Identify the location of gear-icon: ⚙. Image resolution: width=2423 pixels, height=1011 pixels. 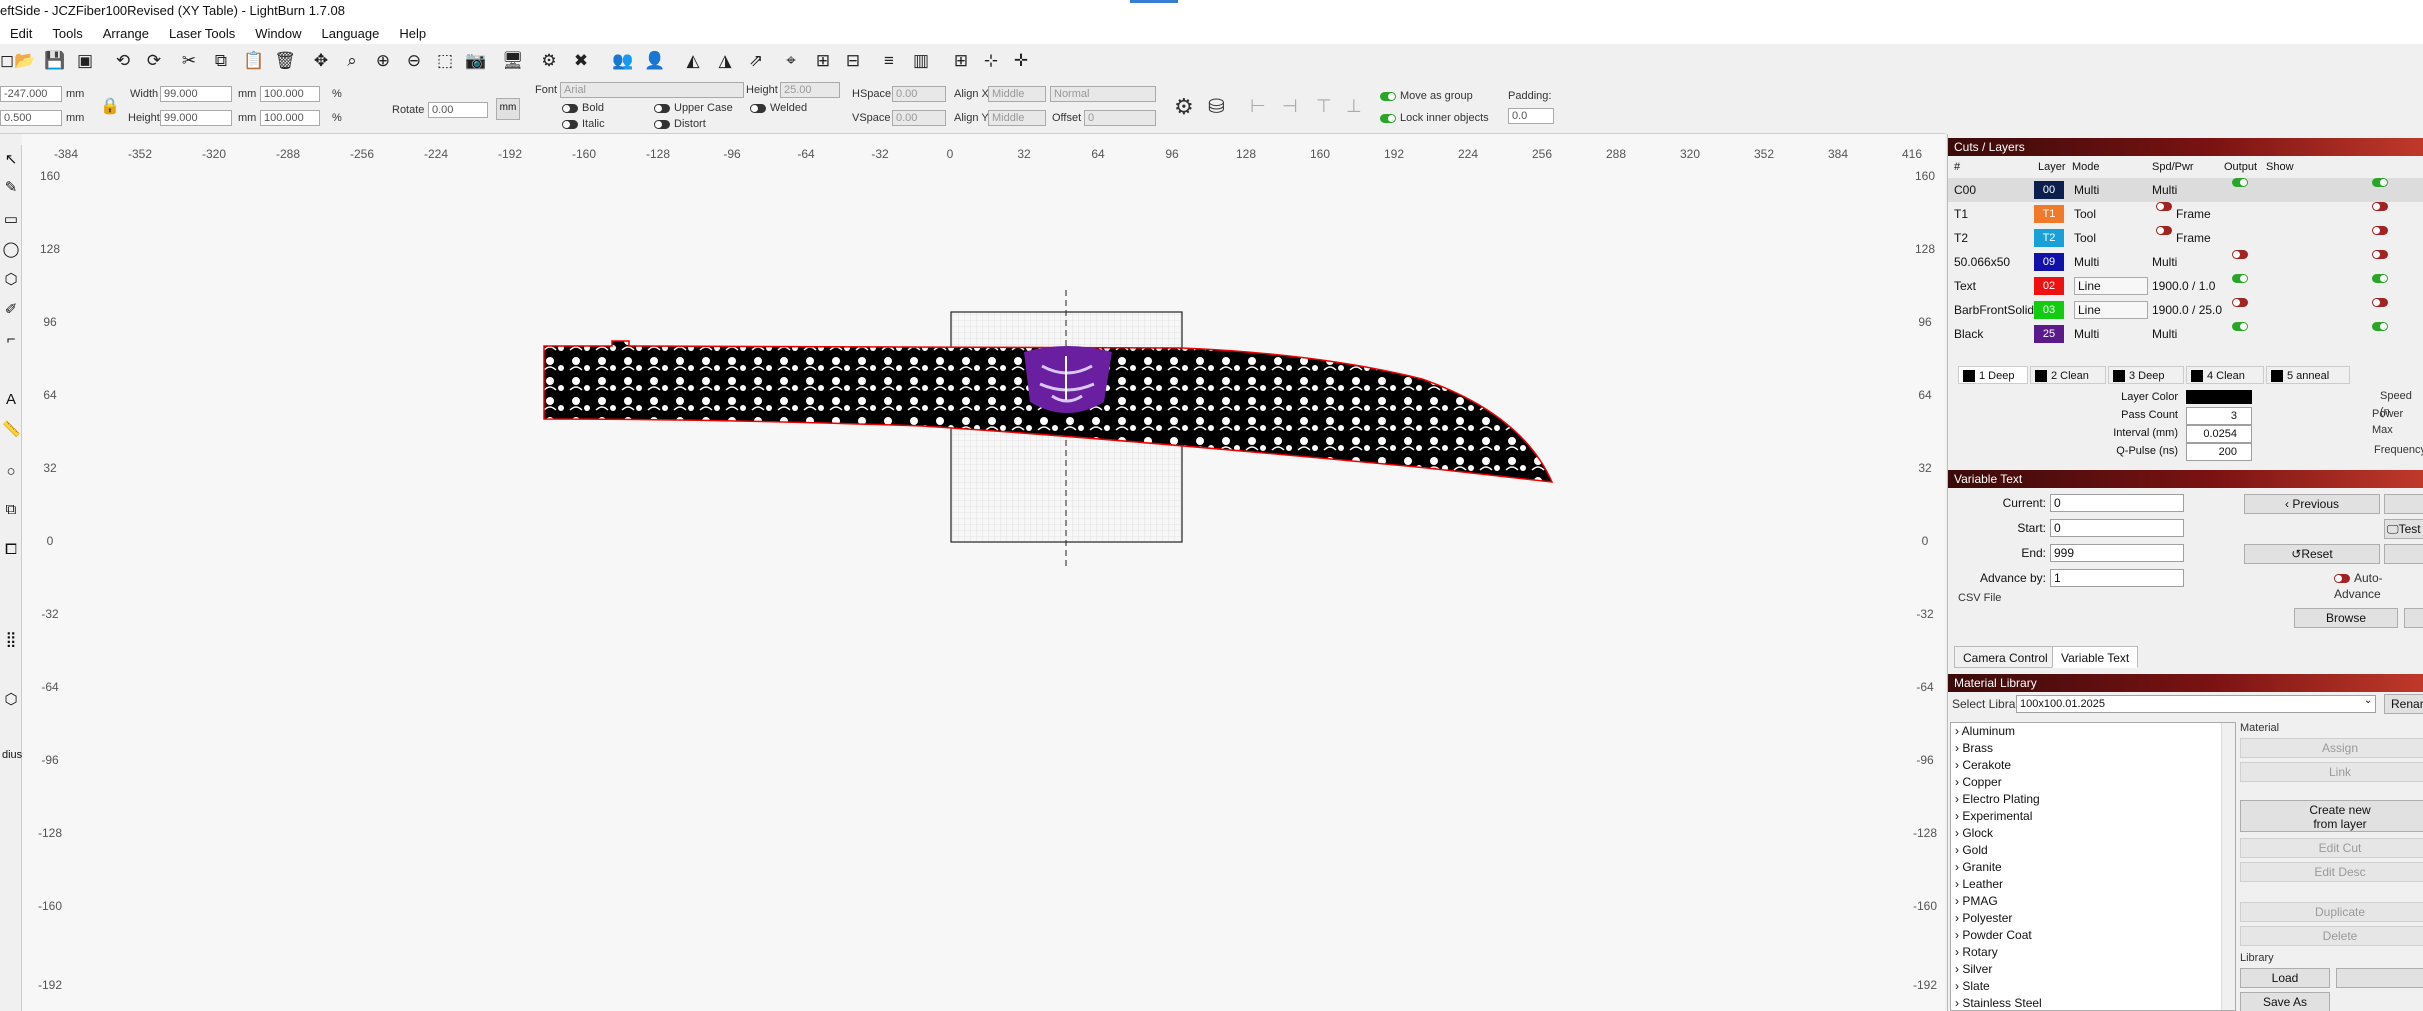
(549, 61).